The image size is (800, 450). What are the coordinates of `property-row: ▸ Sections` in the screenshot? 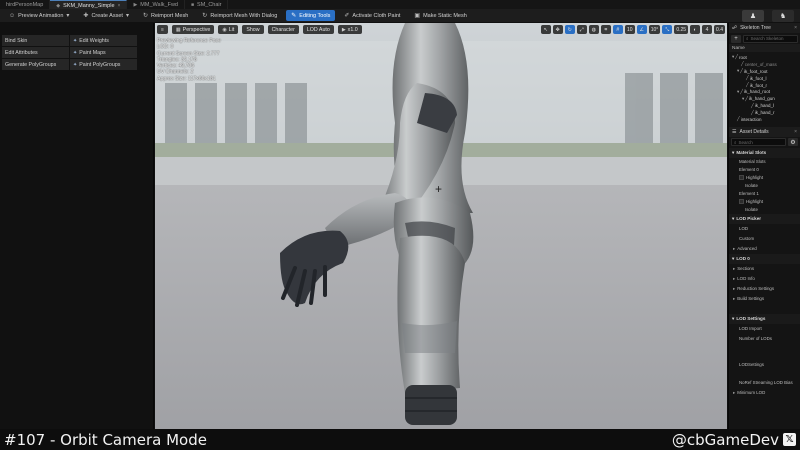 It's located at (764, 269).